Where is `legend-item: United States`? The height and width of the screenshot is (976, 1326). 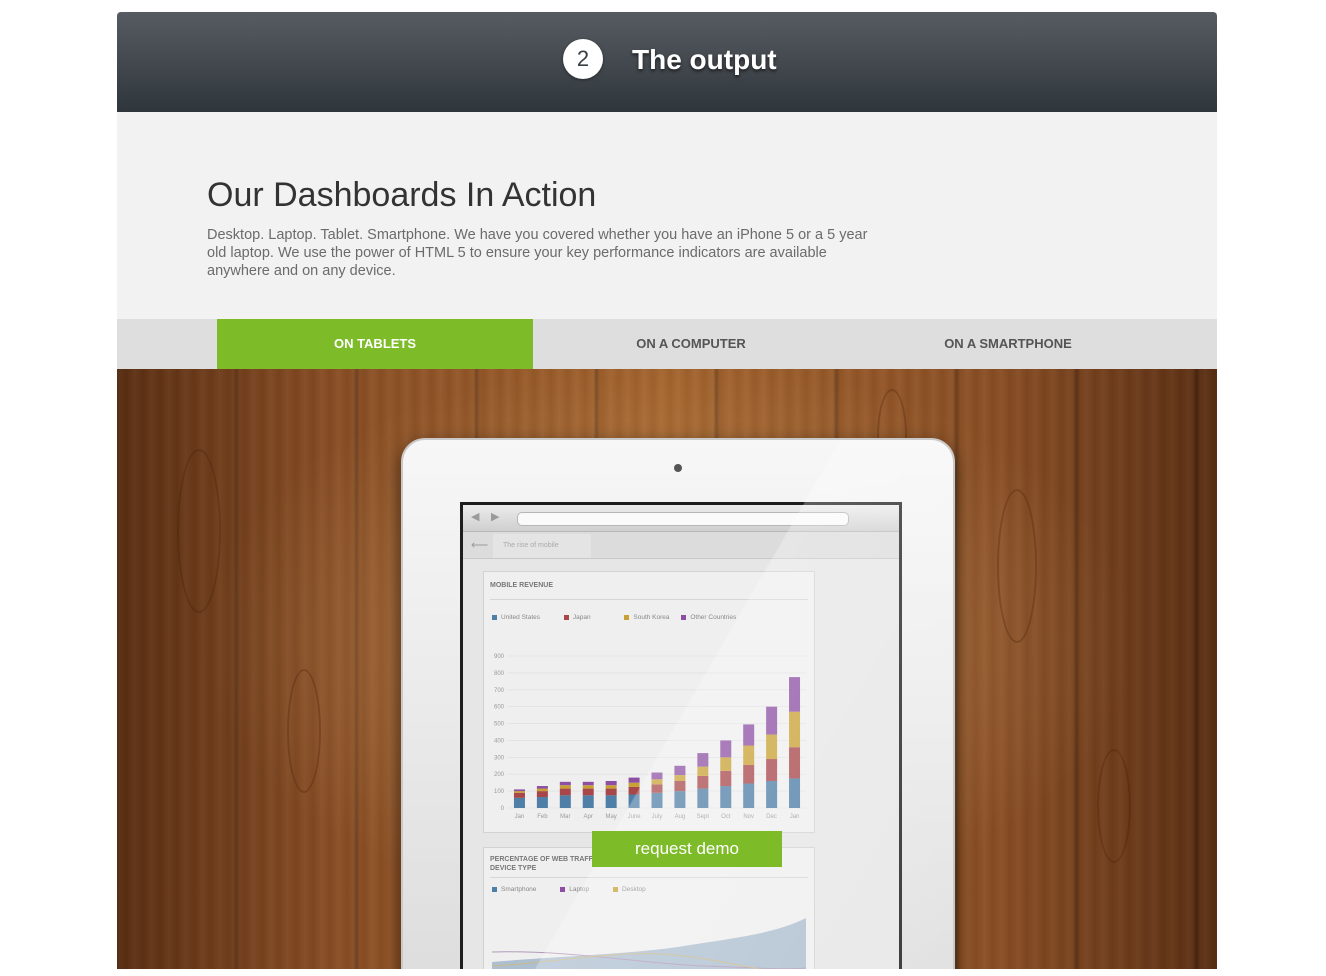
legend-item: United States is located at coordinates (516, 617).